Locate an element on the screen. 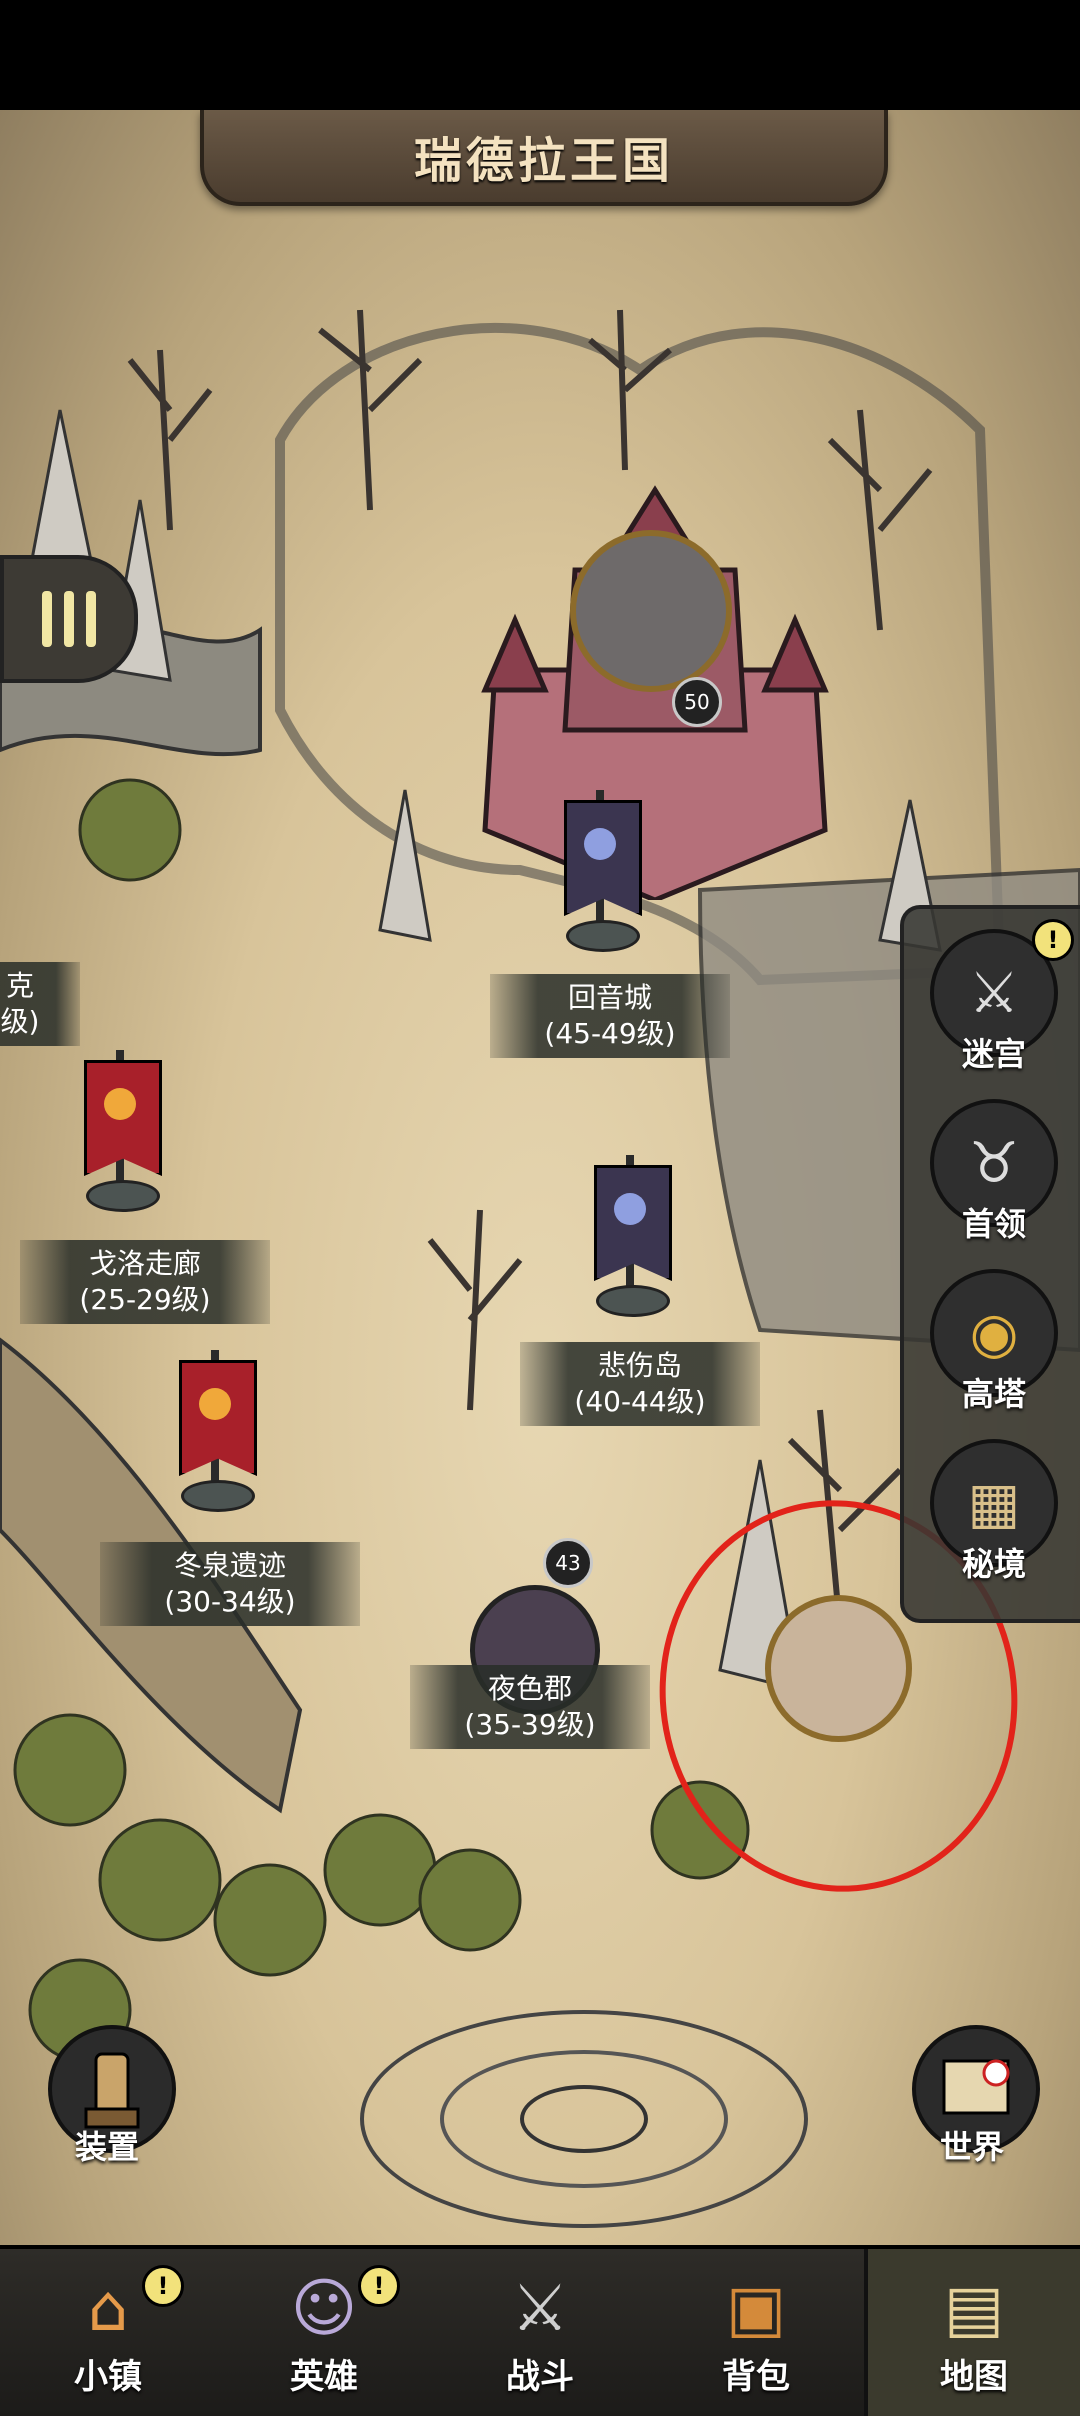 Image resolution: width=1080 pixels, height=2416 pixels. side-menu: ⚔ 迷宫 ! ♉ 首领 ◉ 高塔 ▦ 秘境 is located at coordinates (990, 1264).